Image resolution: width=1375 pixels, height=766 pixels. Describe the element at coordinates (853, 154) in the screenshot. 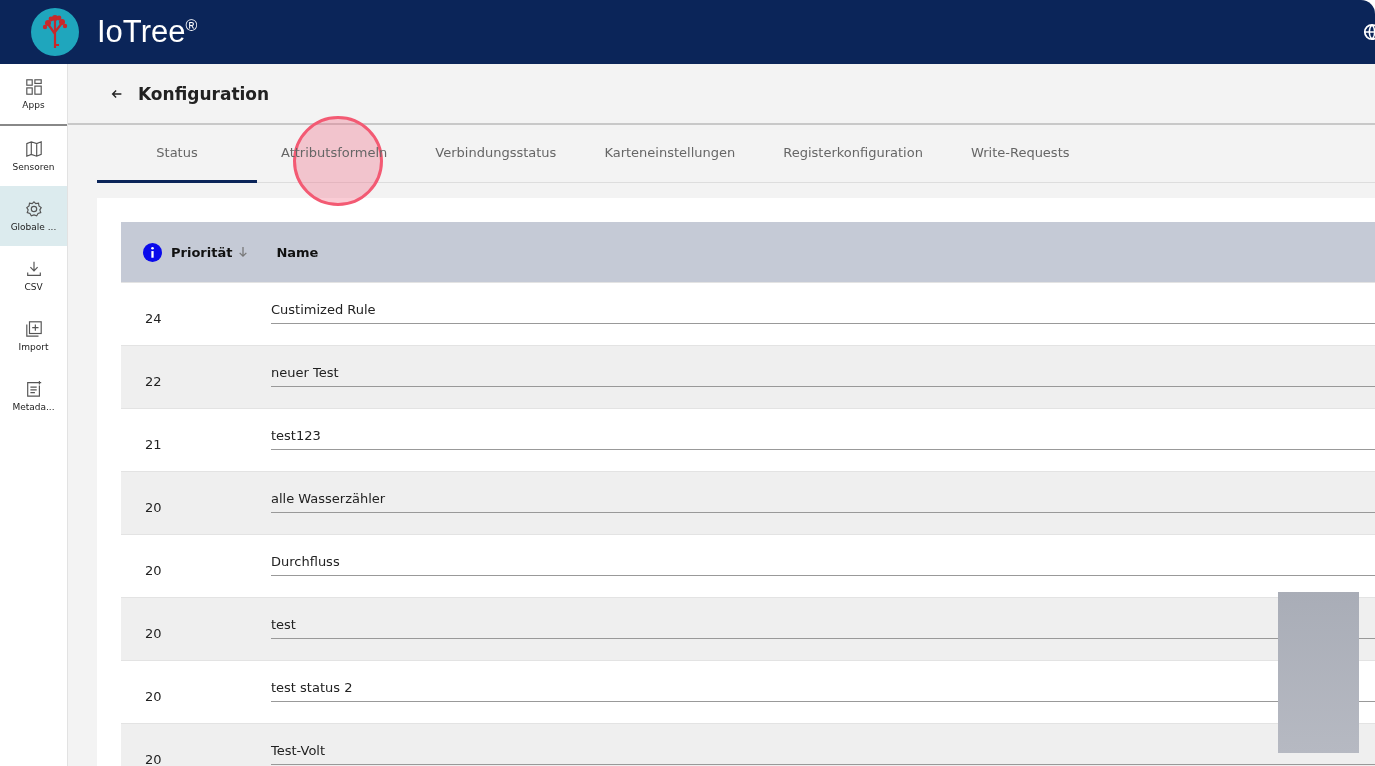

I see `tab: Registerkonfiguration` at that location.